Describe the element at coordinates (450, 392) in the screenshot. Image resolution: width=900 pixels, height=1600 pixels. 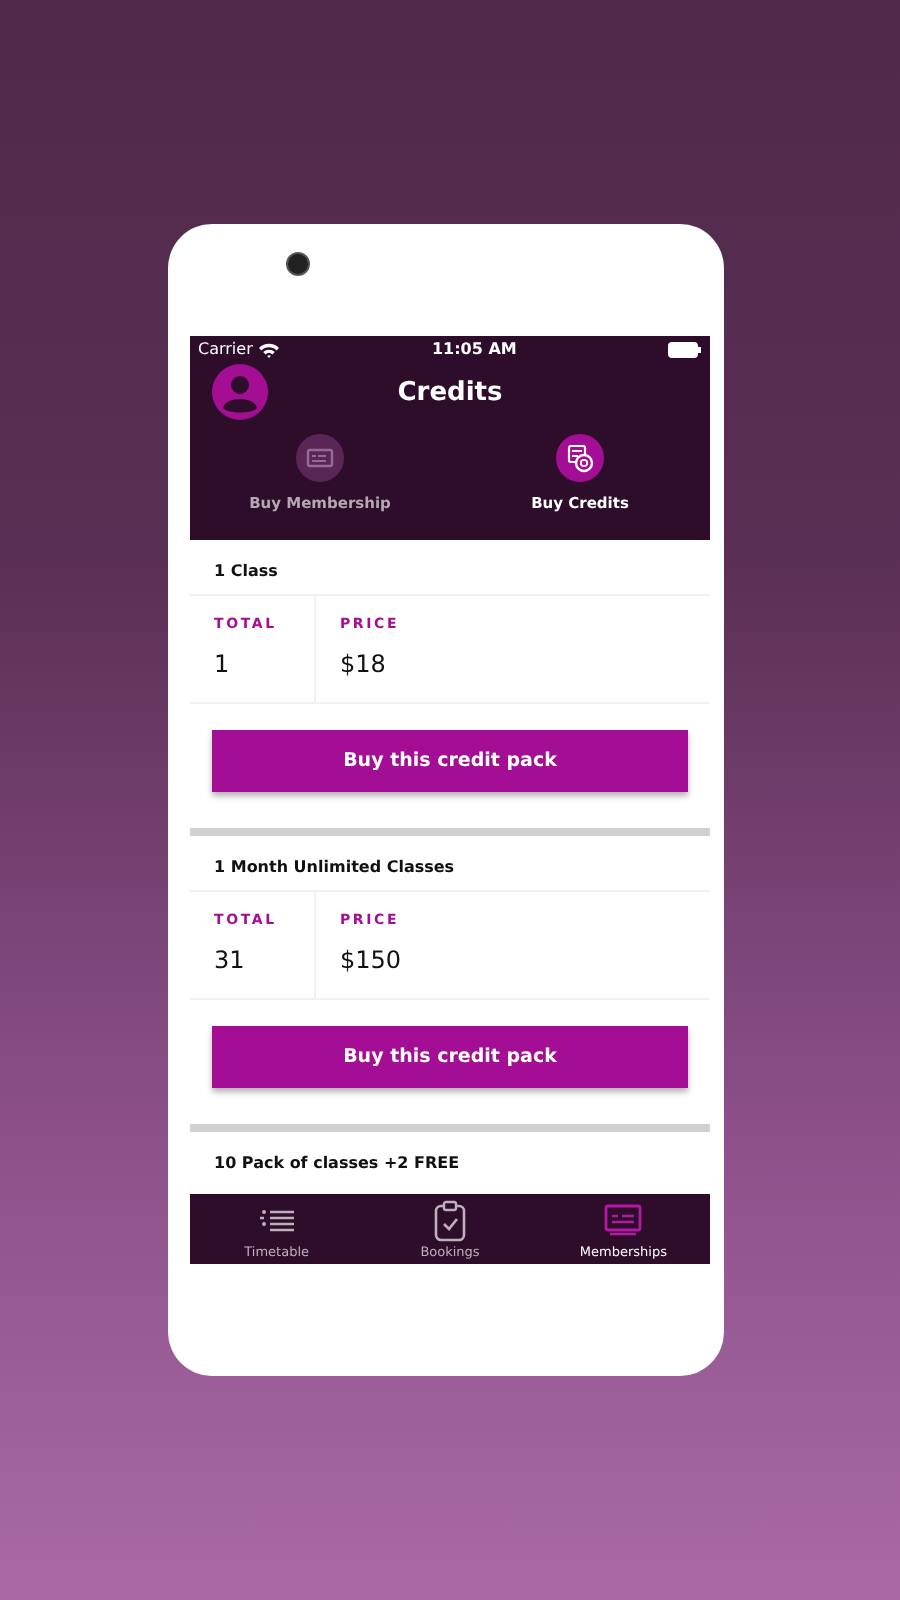
I see `screen-title: Credits` at that location.